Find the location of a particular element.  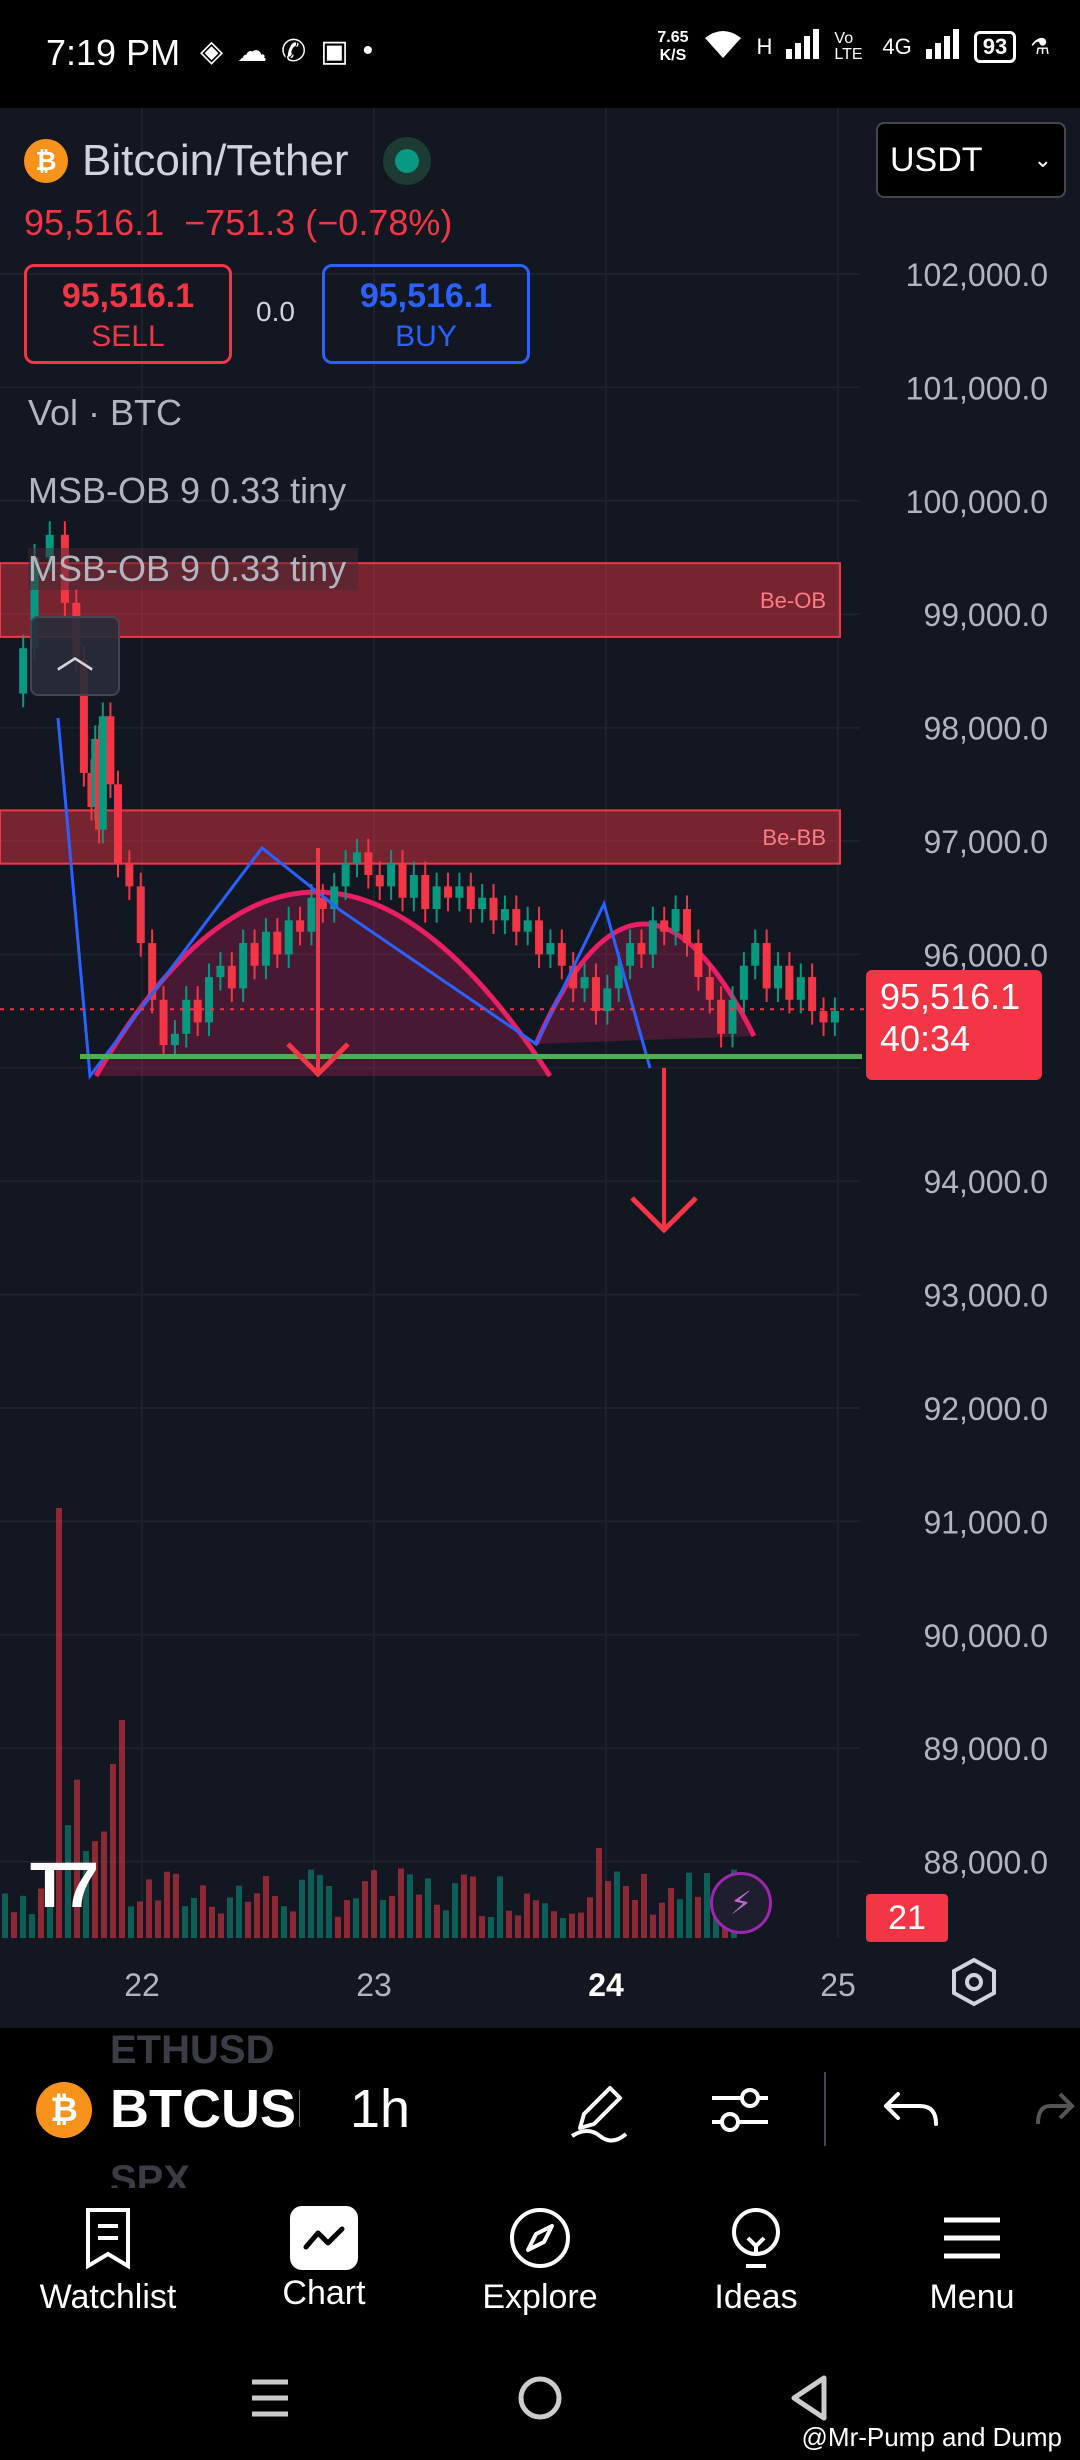

sell-label: SELL is located at coordinates (128, 336).